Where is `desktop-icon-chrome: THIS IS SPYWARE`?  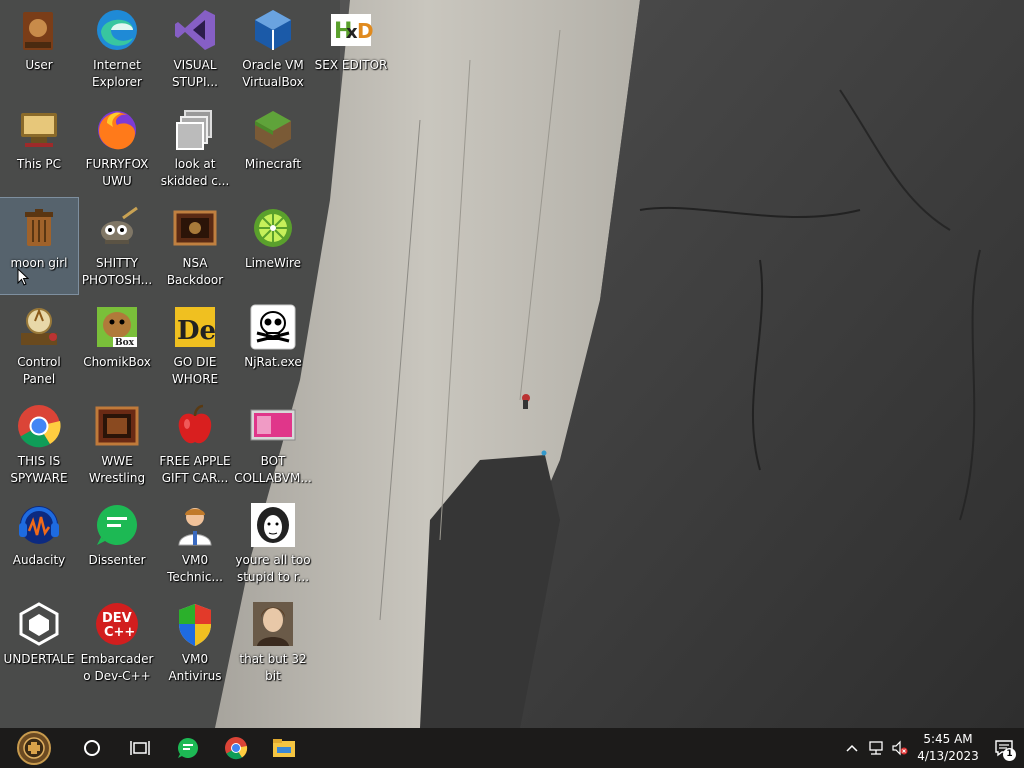
desktop-icon-chrome: THIS IS SPYWARE is located at coordinates (39, 444).